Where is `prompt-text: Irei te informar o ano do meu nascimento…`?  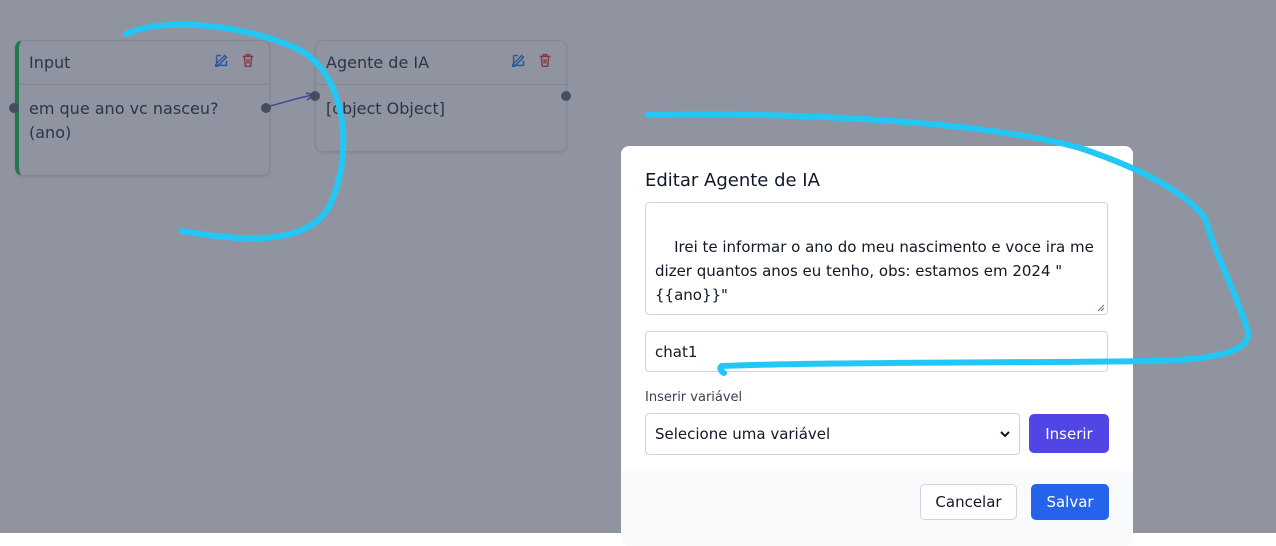
prompt-text: Irei te informar o ano do meu nascimento… is located at coordinates (877, 271).